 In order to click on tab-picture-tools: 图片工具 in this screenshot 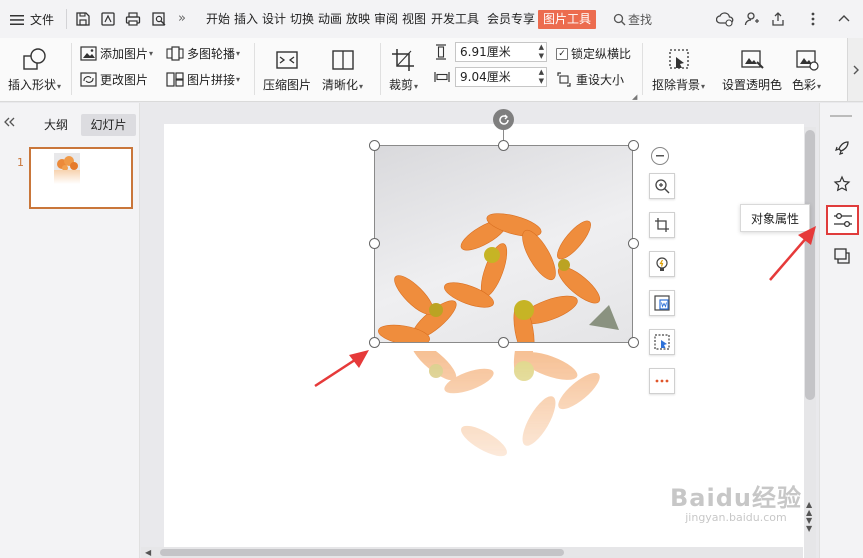, I will do `click(567, 19)`.